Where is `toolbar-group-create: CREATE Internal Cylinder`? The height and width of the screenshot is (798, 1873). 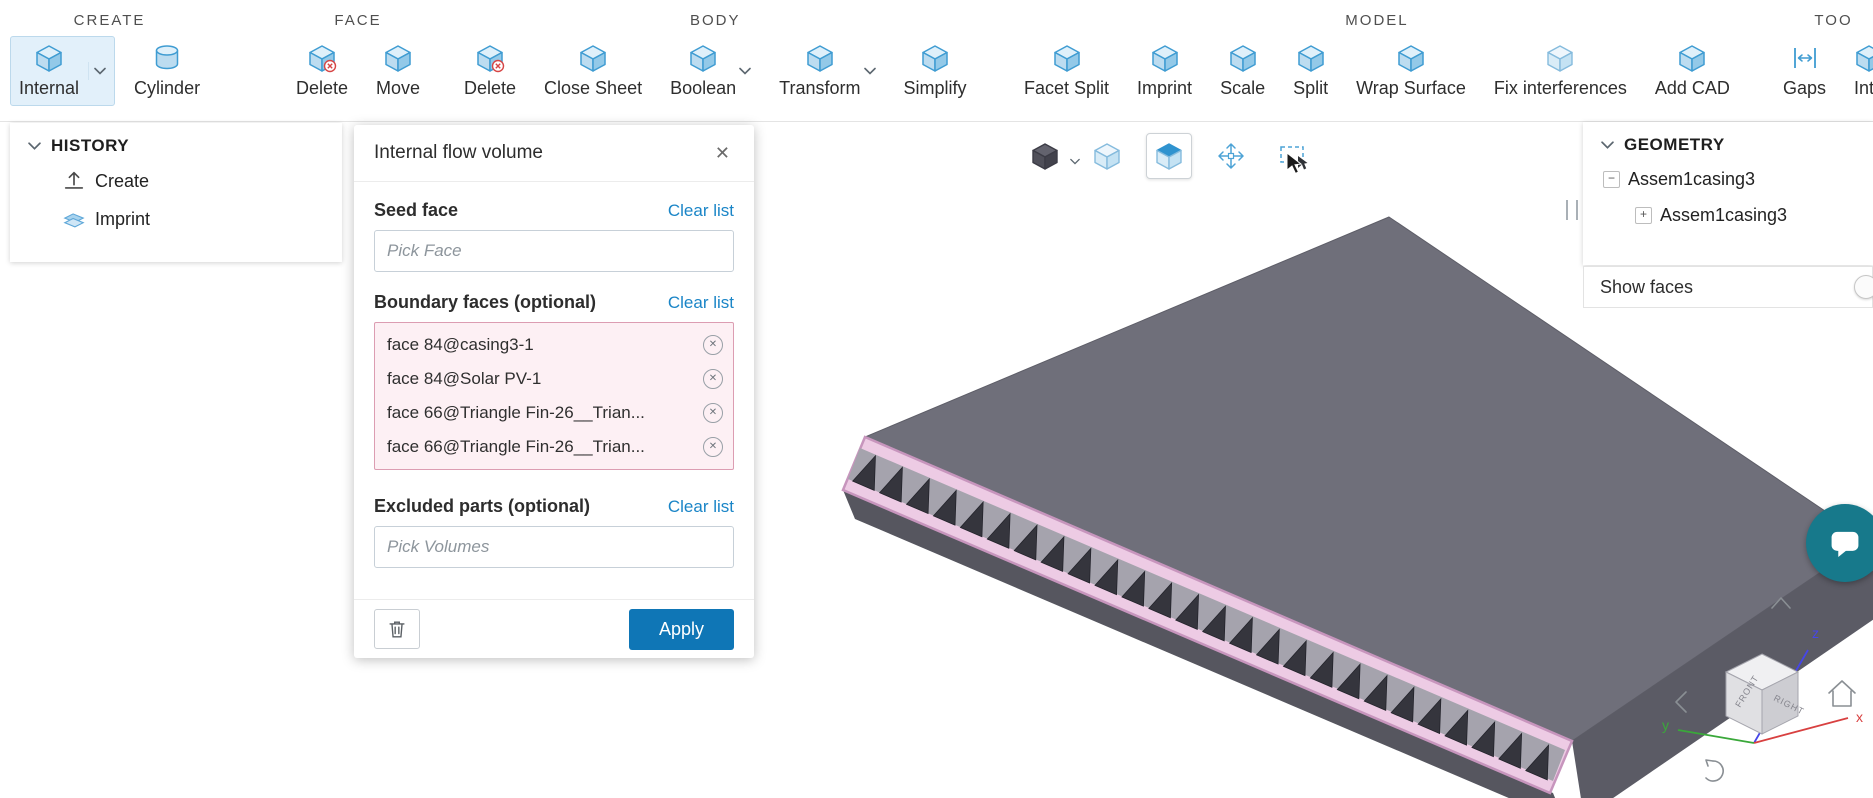 toolbar-group-create: CREATE Internal Cylinder is located at coordinates (109, 59).